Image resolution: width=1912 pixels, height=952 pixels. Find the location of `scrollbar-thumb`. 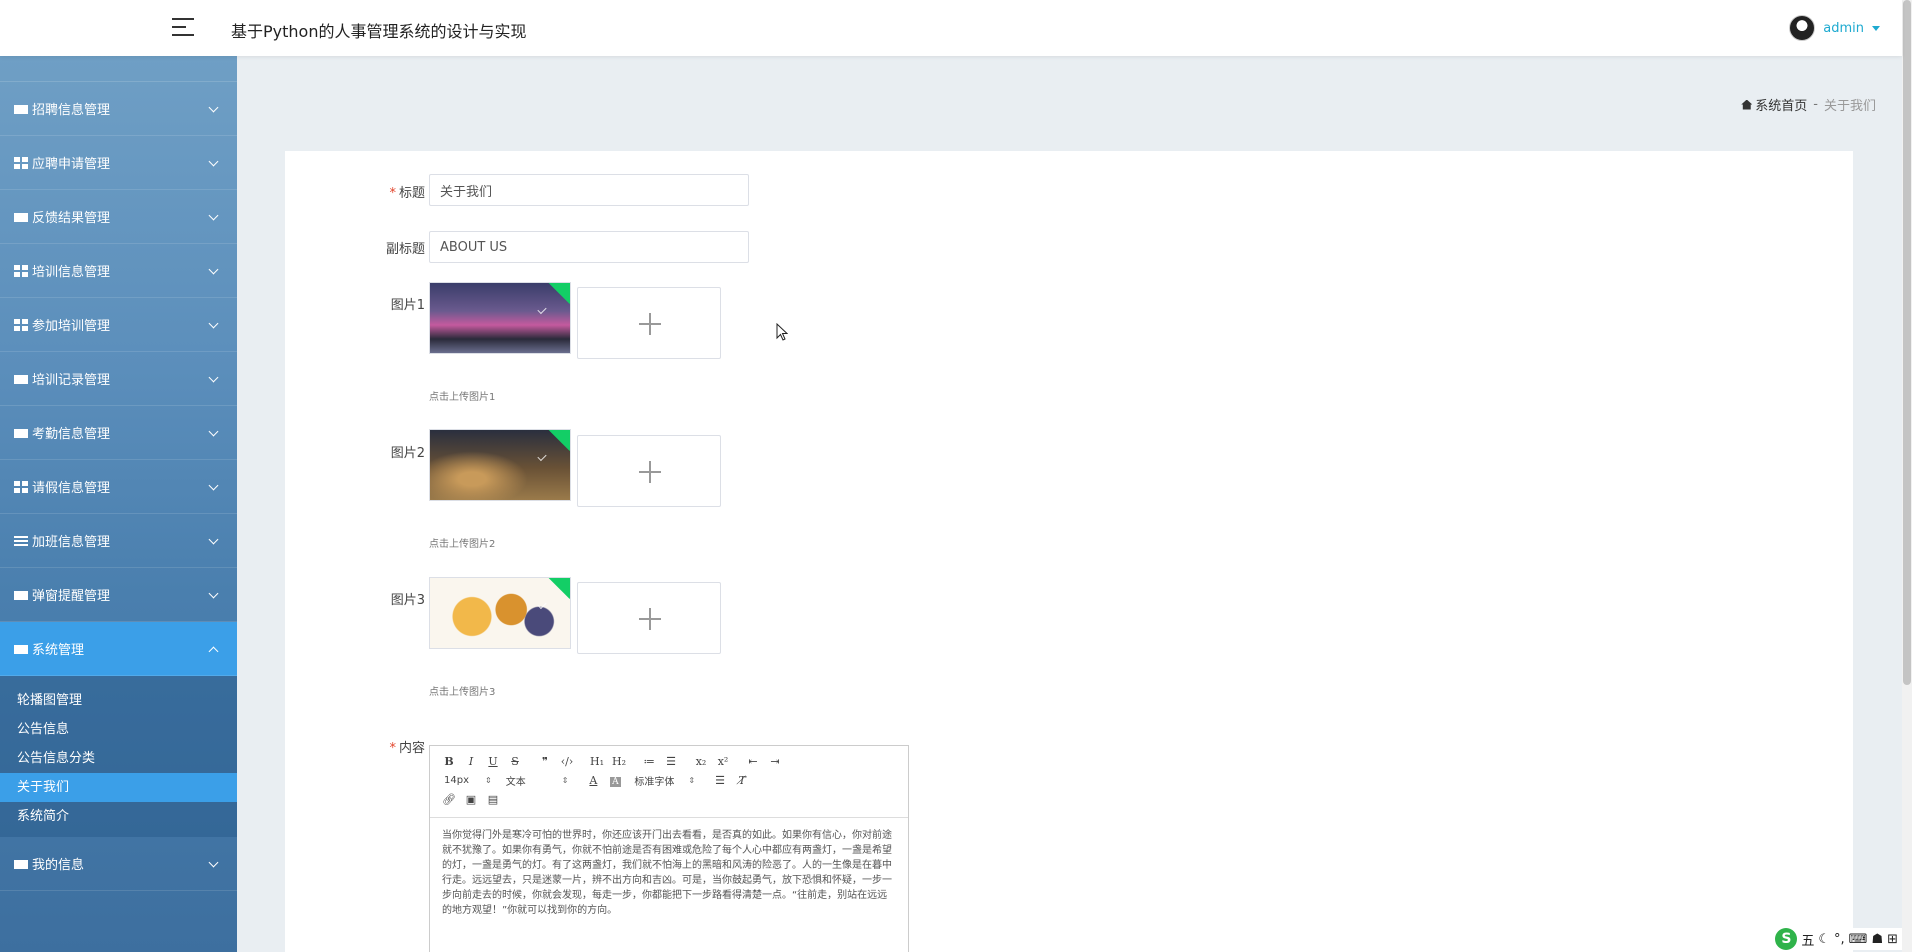

scrollbar-thumb is located at coordinates (1907, 342).